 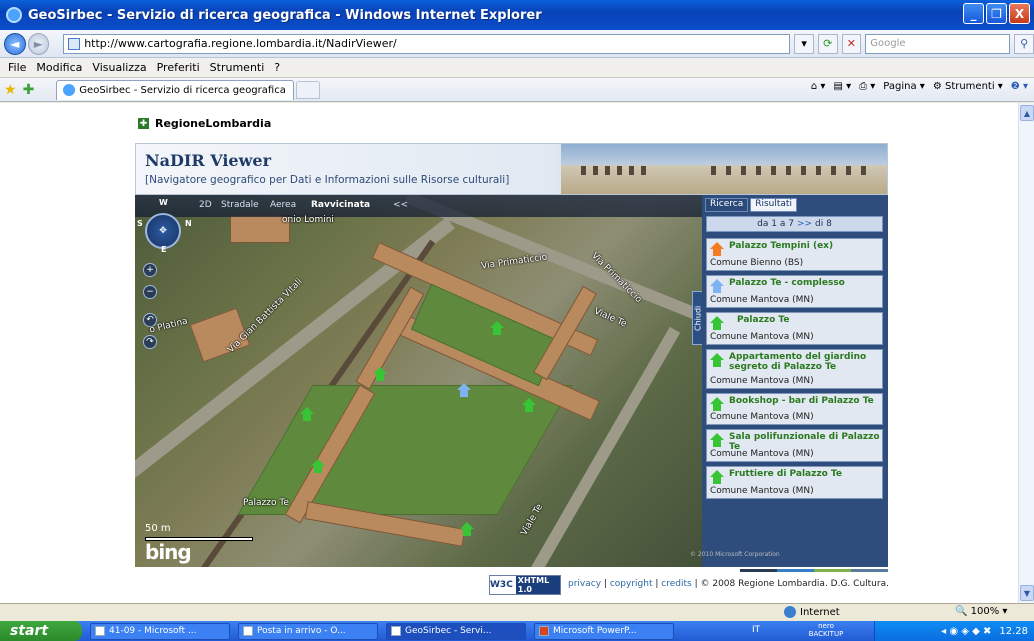 What do you see at coordinates (697, 318) in the screenshot?
I see `close-panel-tab: Chiudi` at bounding box center [697, 318].